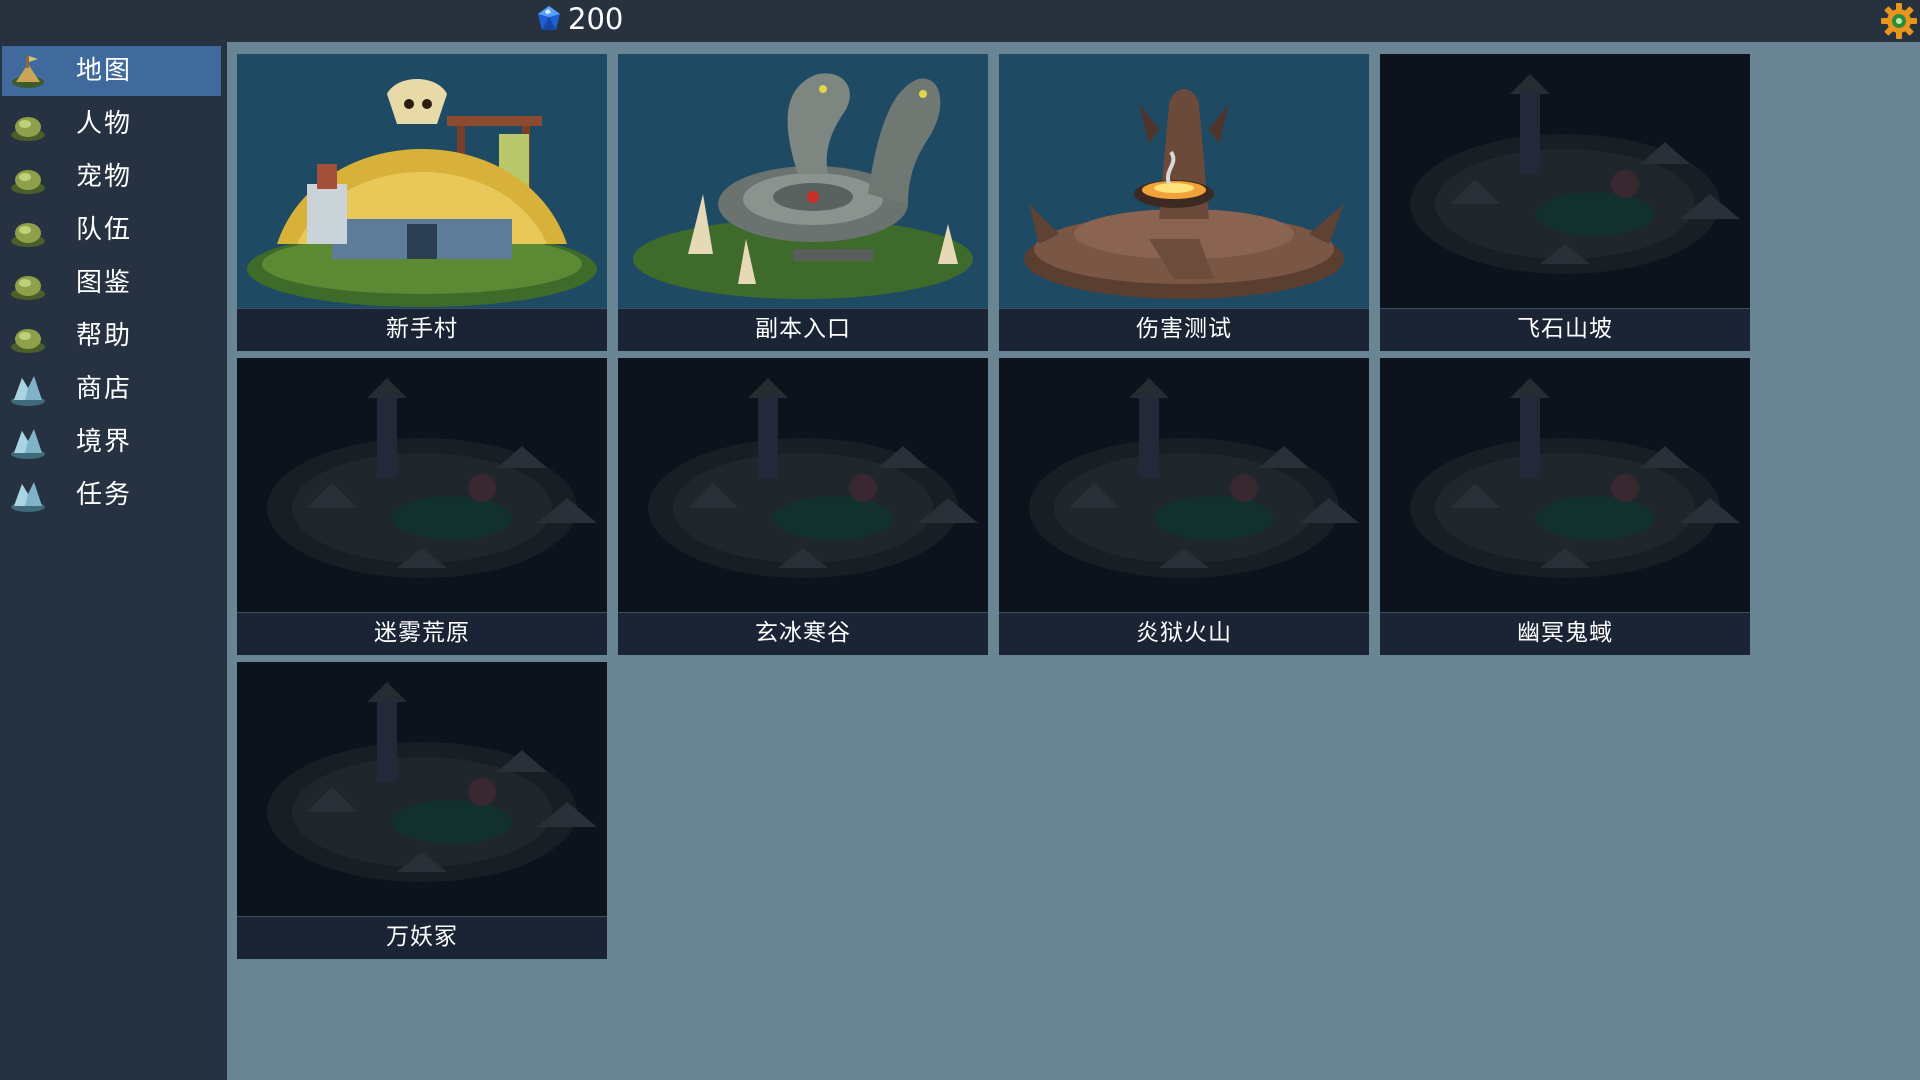  What do you see at coordinates (113, 561) in the screenshot?
I see `sidebar-menu: 地图 人物 宠物 队伍 图鉴 帮助 商店 境界 任务` at bounding box center [113, 561].